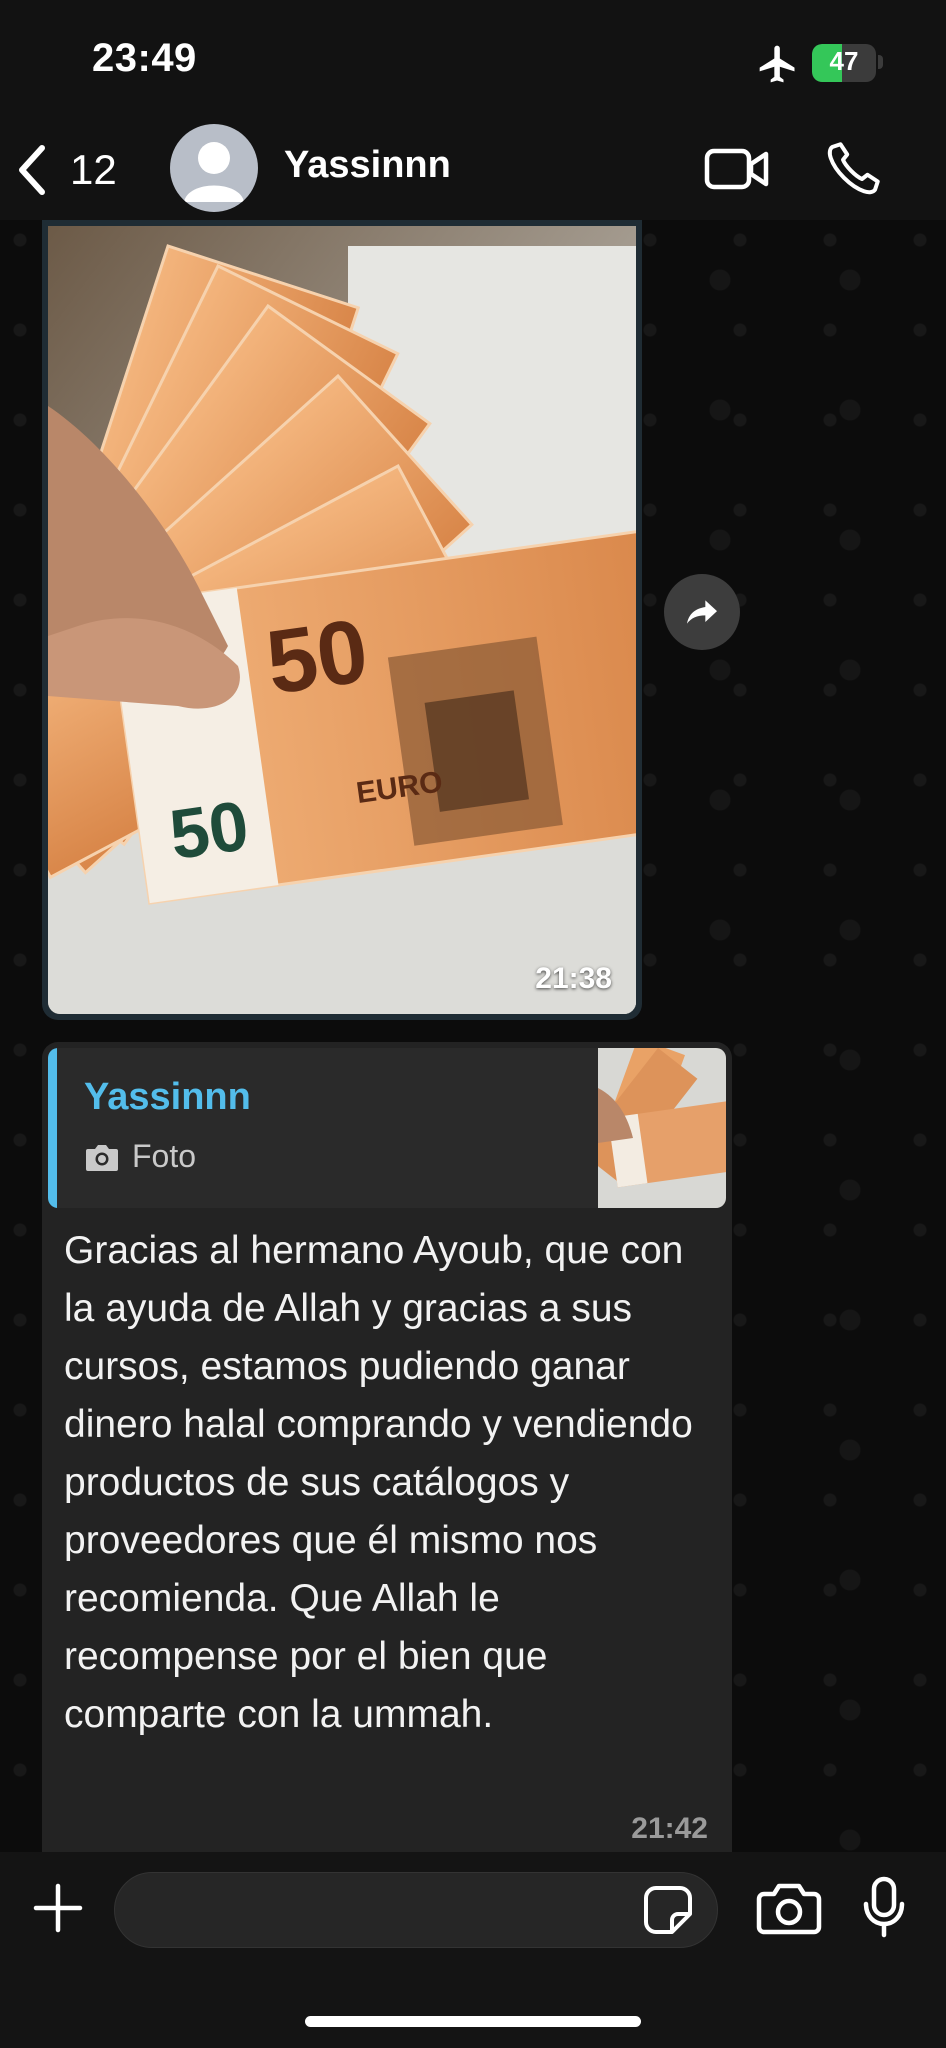 The image size is (946, 2048). I want to click on contact-name: Yassinnn, so click(367, 165).